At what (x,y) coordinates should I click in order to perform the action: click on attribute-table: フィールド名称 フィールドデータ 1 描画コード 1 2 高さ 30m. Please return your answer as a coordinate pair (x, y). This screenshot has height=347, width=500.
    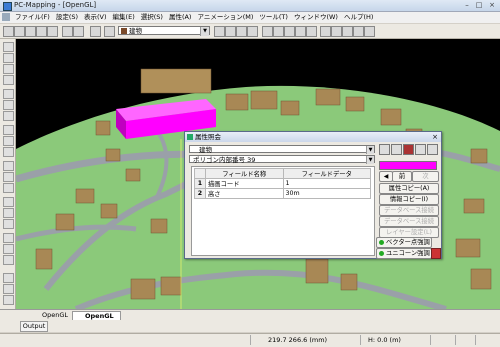
    Looking at the image, I should click on (282, 183).